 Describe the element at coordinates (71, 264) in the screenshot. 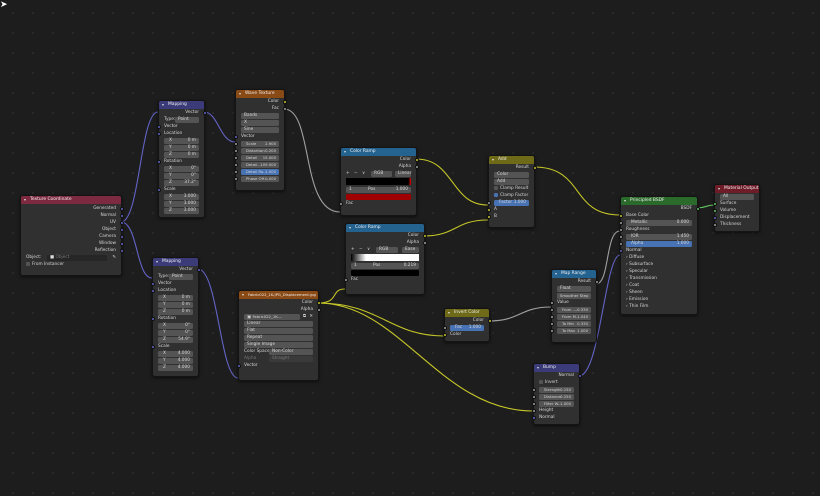

I see `from-instancer-row: From Instancer` at that location.